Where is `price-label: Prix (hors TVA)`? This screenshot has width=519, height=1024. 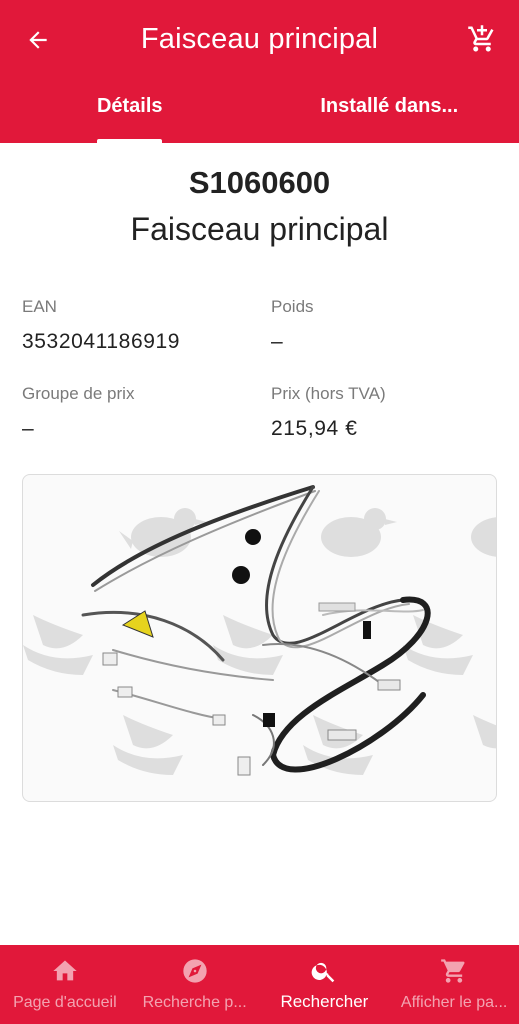 price-label: Prix (hors TVA) is located at coordinates (328, 393).